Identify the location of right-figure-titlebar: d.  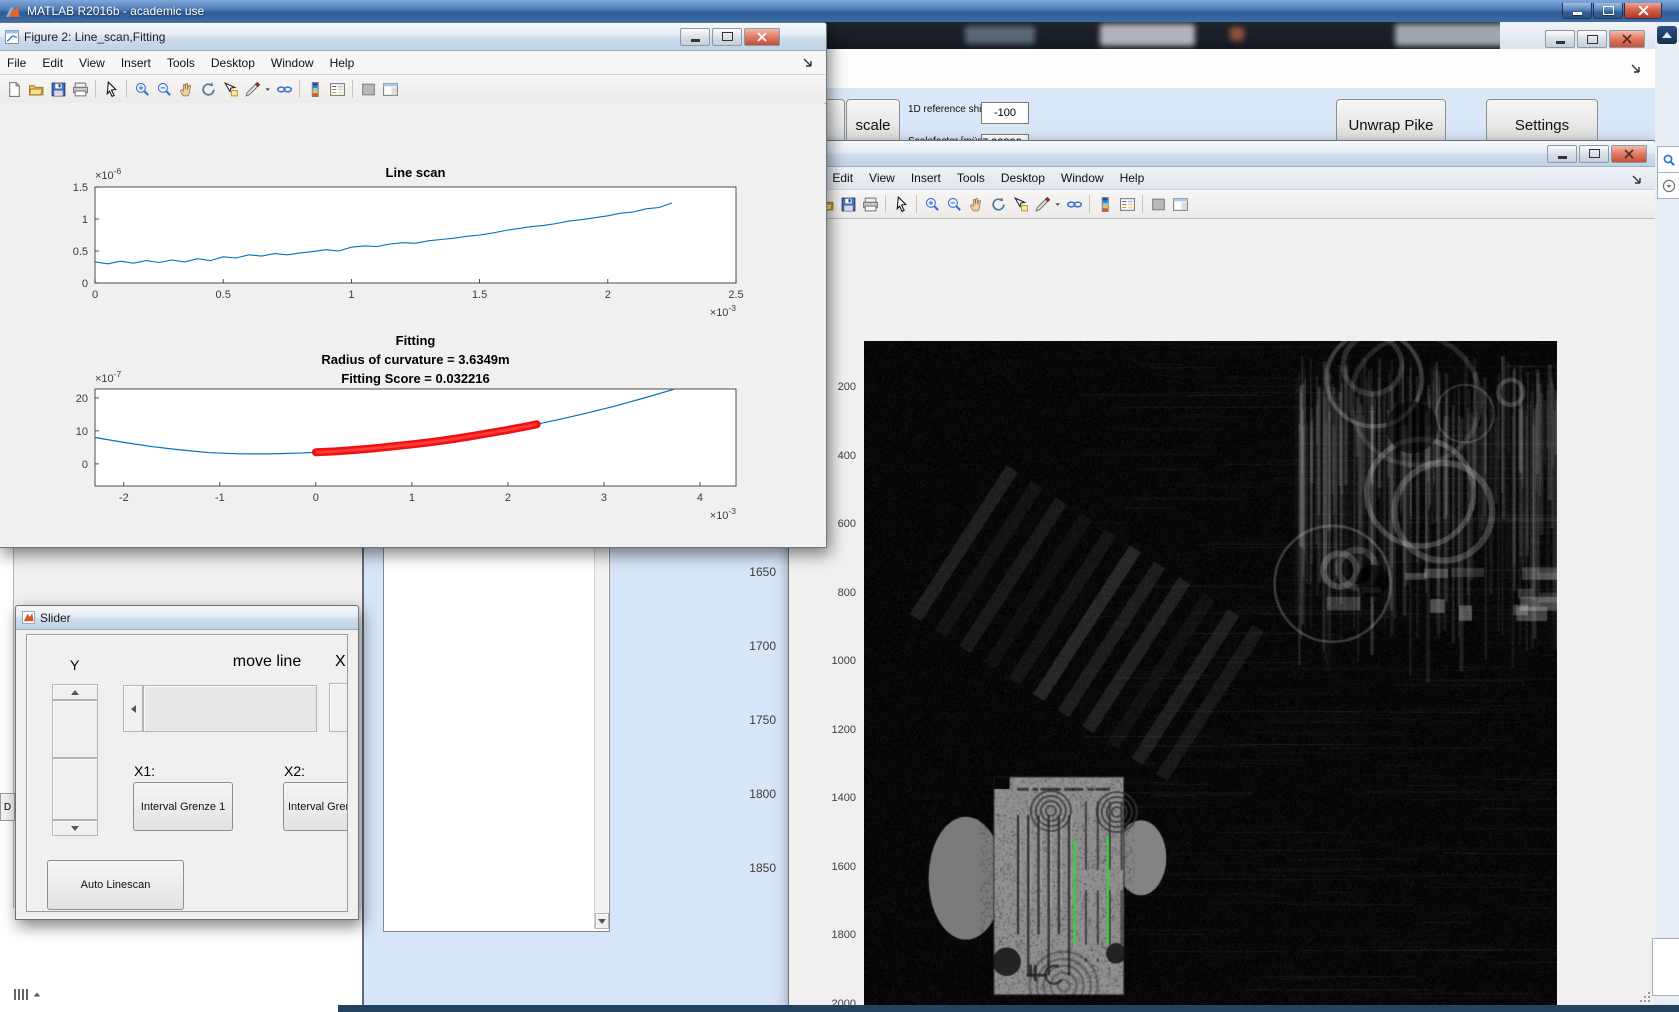
(1222, 154).